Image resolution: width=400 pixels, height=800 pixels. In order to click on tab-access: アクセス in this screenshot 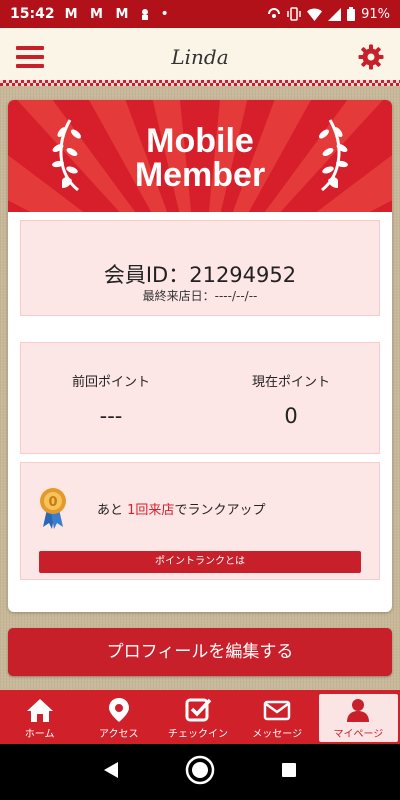, I will do `click(118, 717)`.